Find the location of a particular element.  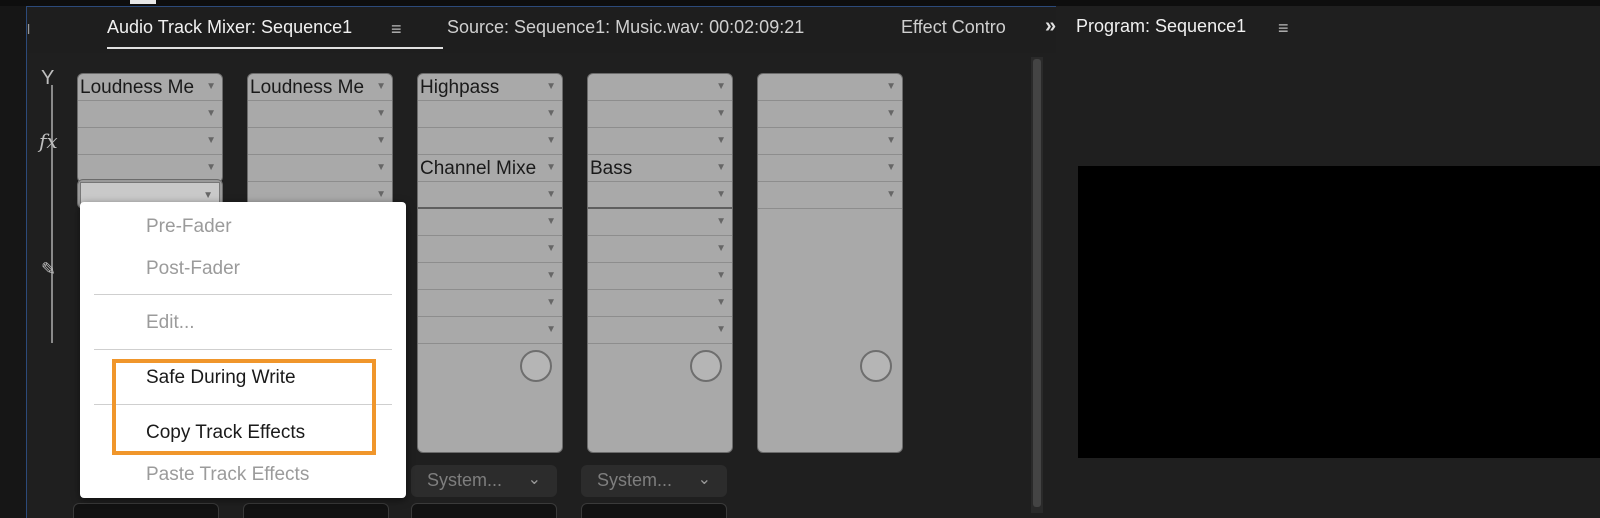

highlight-box is located at coordinates (244, 407).